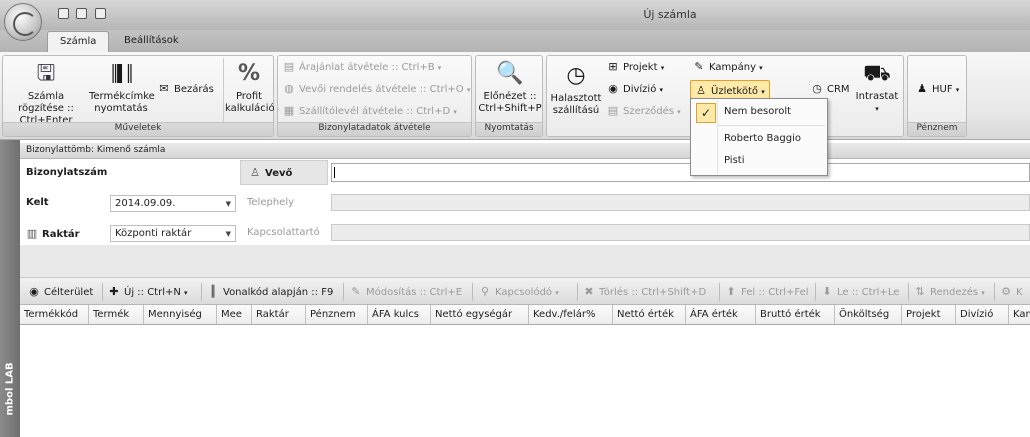 The height and width of the screenshot is (437, 1030). I want to click on save-invoice-icon: 🖫, so click(46, 73).